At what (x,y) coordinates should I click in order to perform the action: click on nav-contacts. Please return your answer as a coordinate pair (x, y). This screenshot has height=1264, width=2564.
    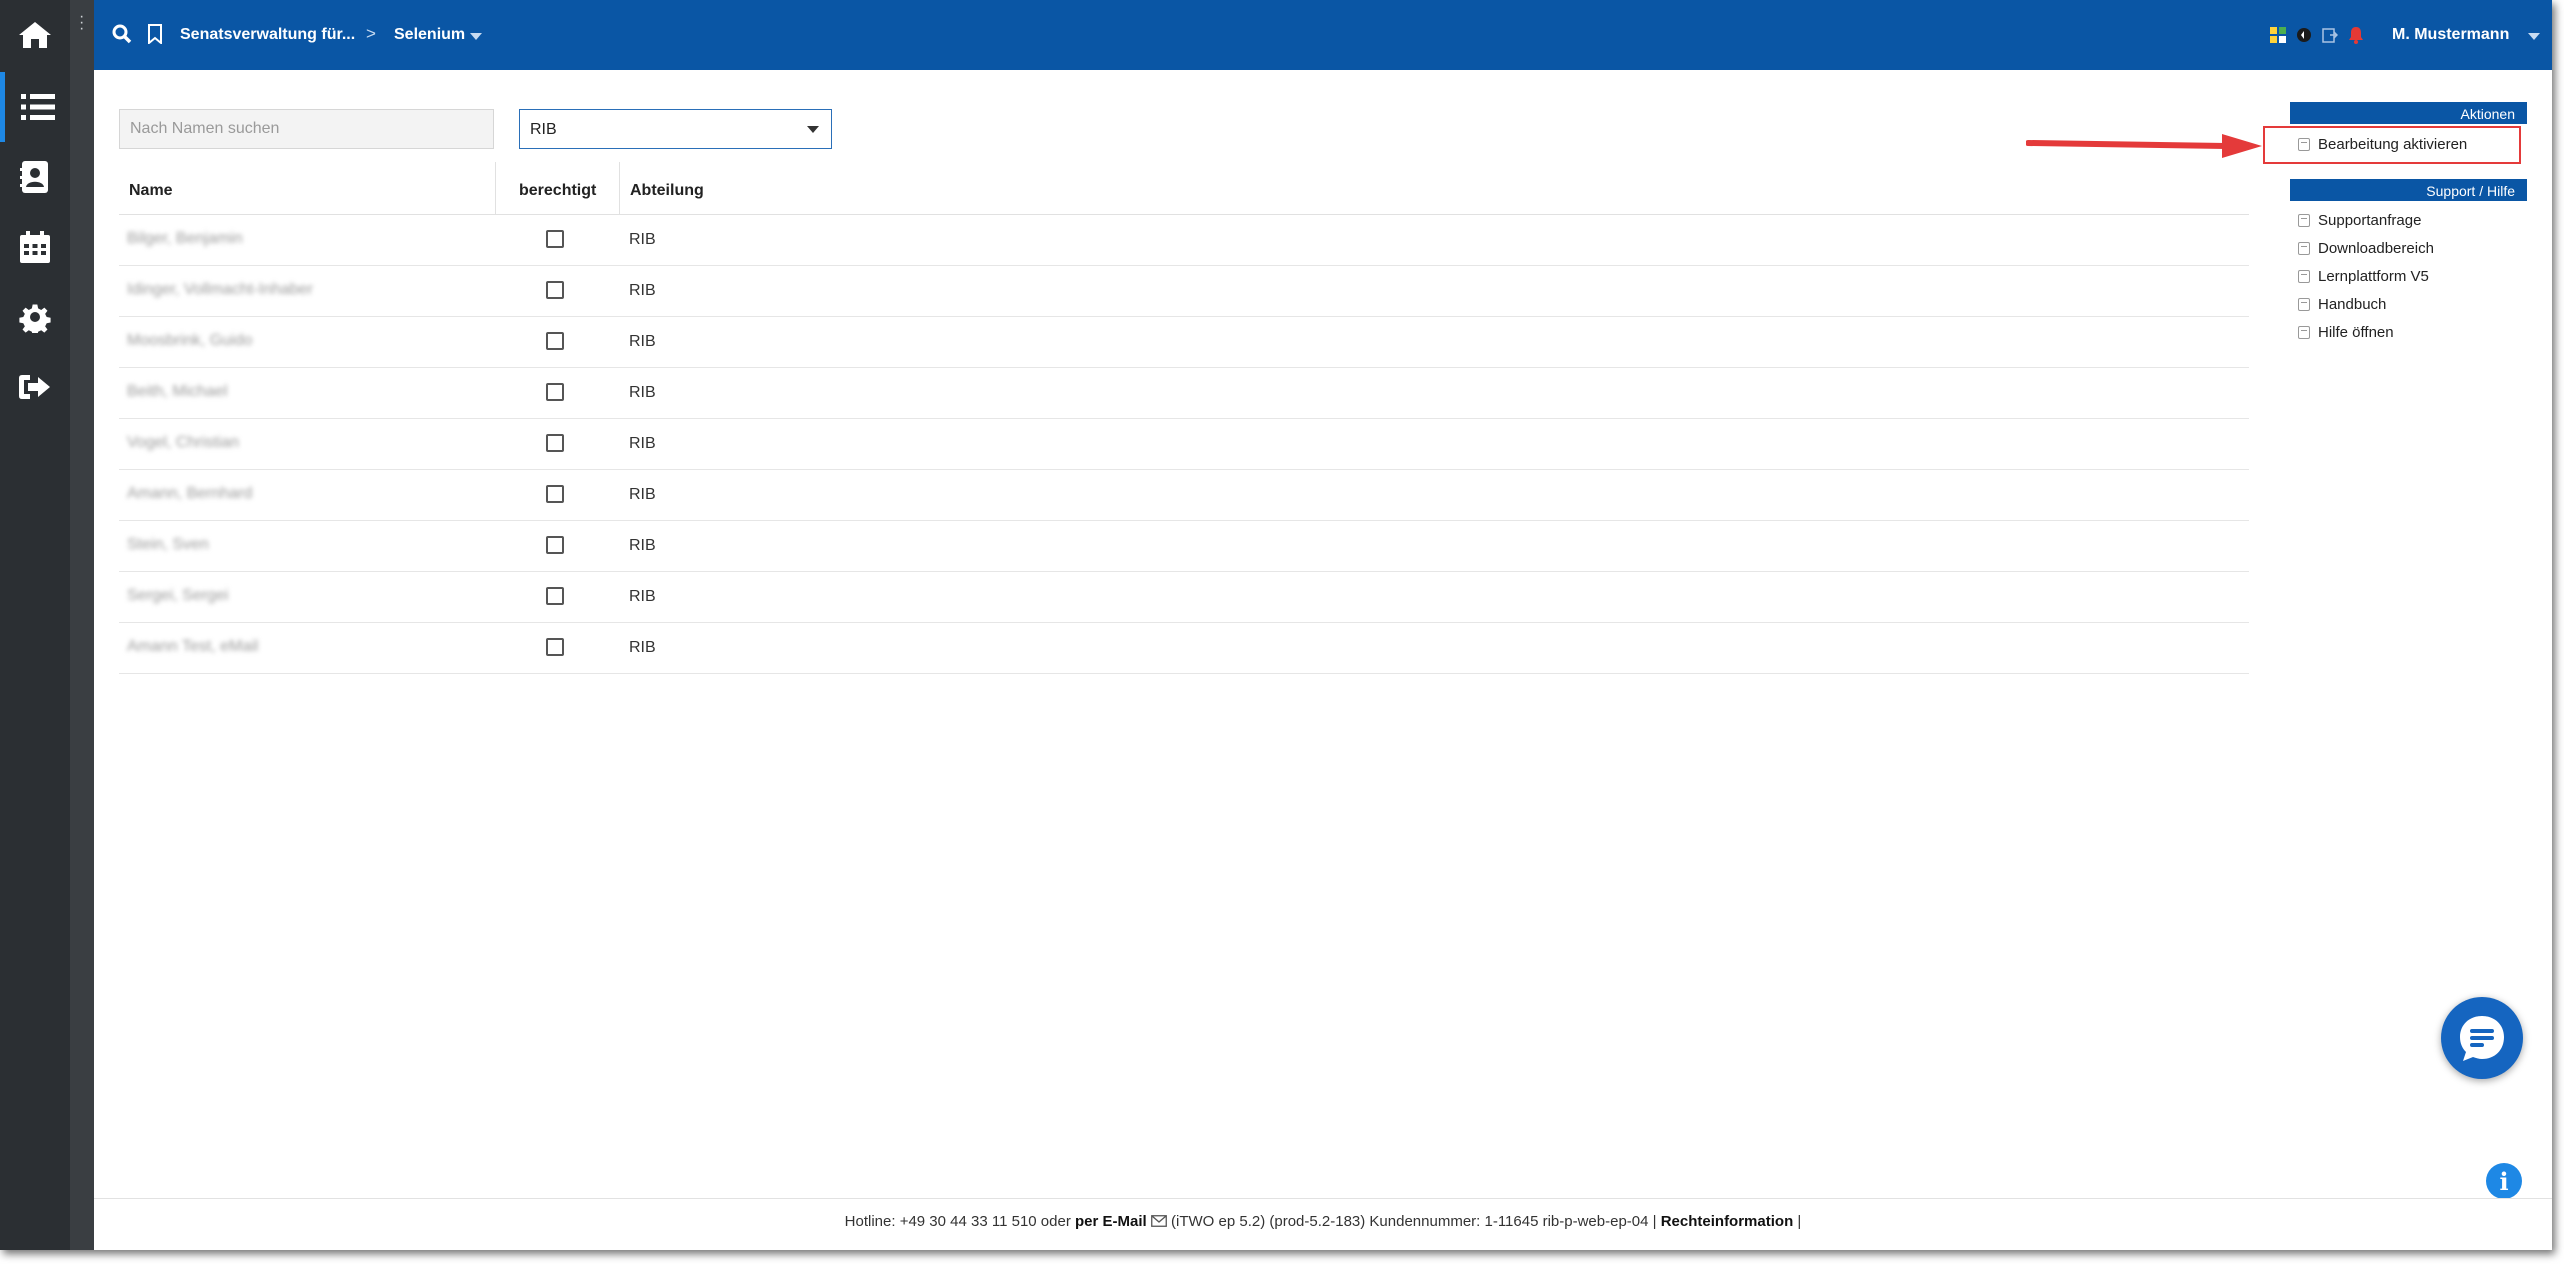
    Looking at the image, I should click on (35, 177).